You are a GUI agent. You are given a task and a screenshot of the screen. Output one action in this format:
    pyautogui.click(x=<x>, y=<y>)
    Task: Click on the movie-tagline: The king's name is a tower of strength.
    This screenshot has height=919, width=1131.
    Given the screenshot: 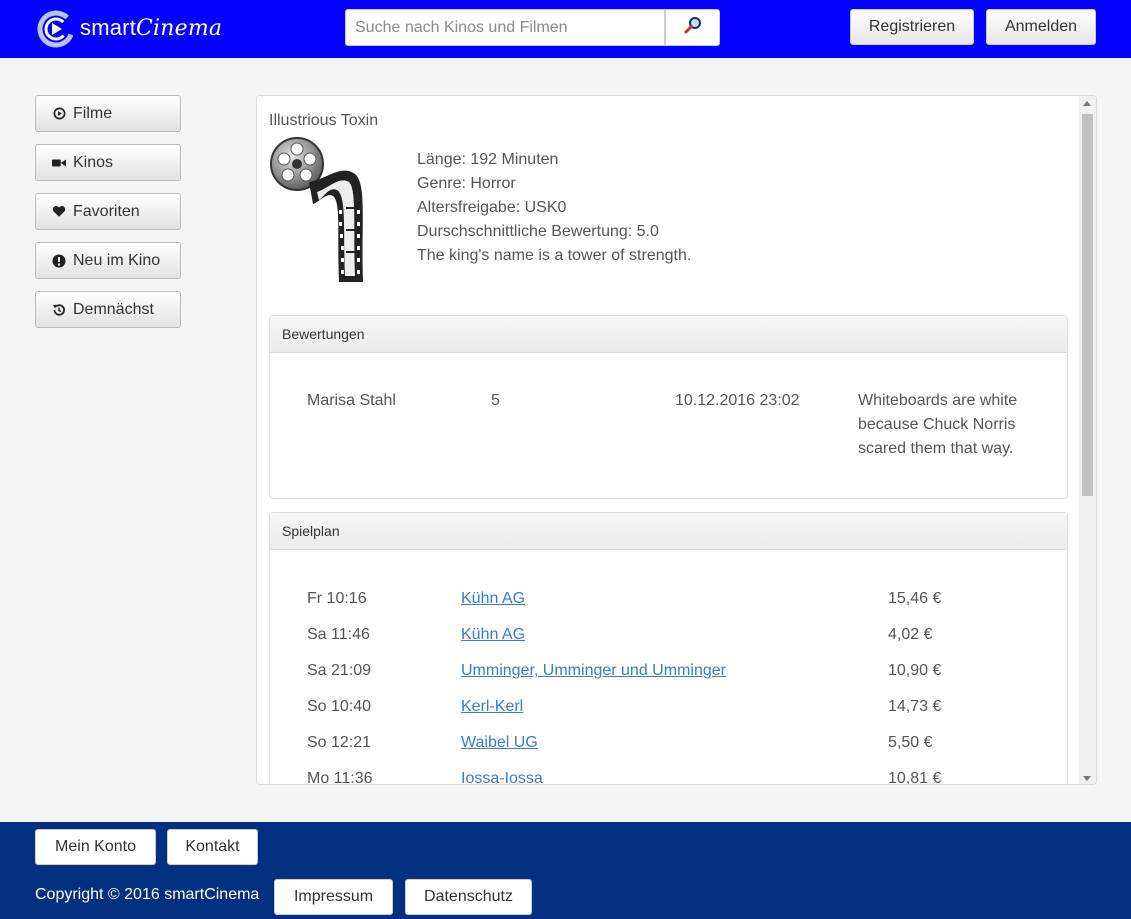 What is the action you would take?
    pyautogui.click(x=554, y=255)
    